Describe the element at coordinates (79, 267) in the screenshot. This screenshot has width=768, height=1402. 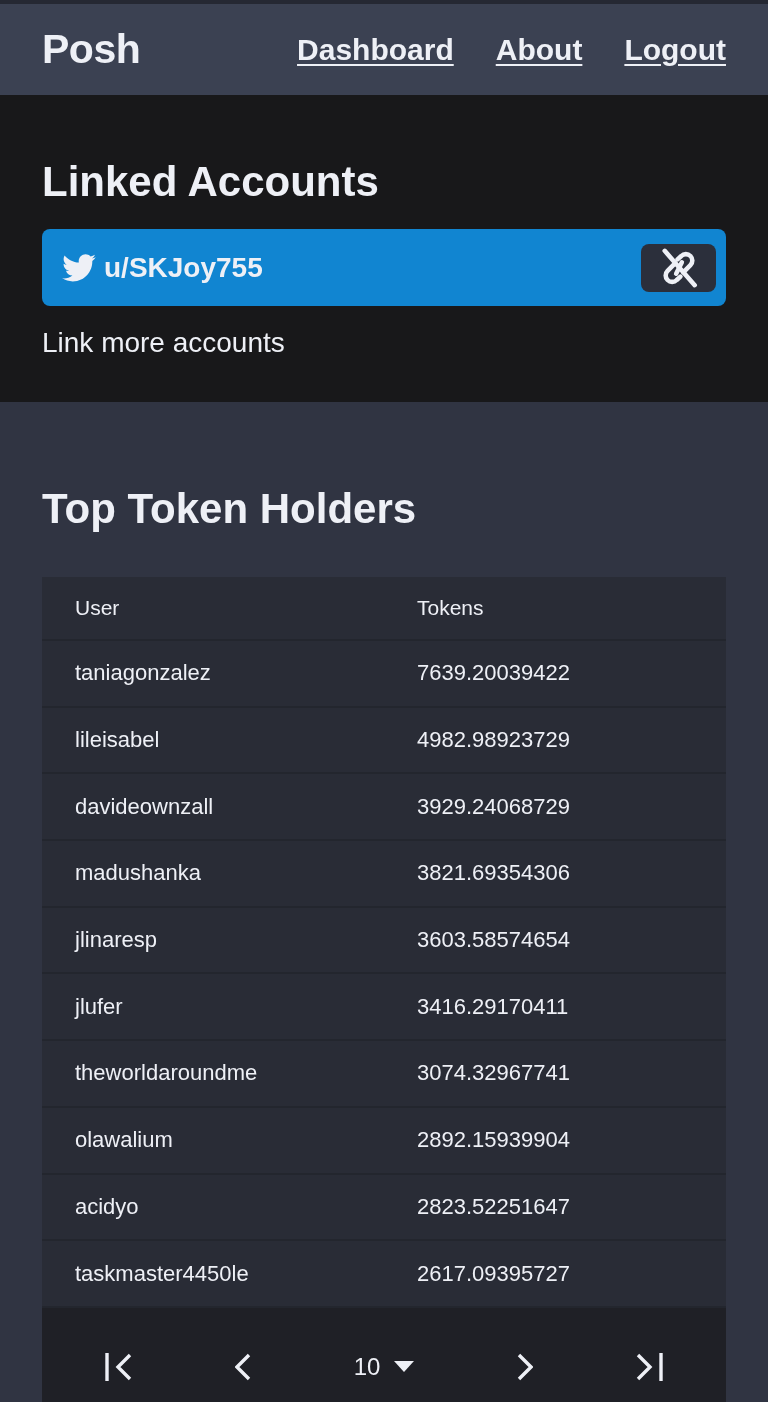
I see `bird-icon` at that location.